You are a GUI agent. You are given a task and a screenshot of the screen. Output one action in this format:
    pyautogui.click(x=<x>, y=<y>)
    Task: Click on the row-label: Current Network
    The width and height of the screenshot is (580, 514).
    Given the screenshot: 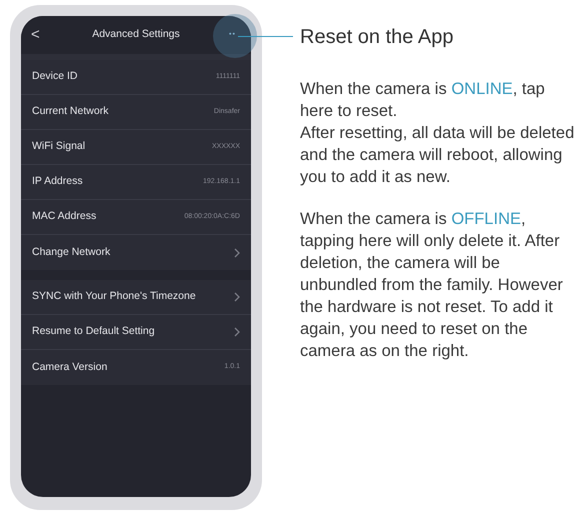 What is the action you would take?
    pyautogui.click(x=70, y=112)
    